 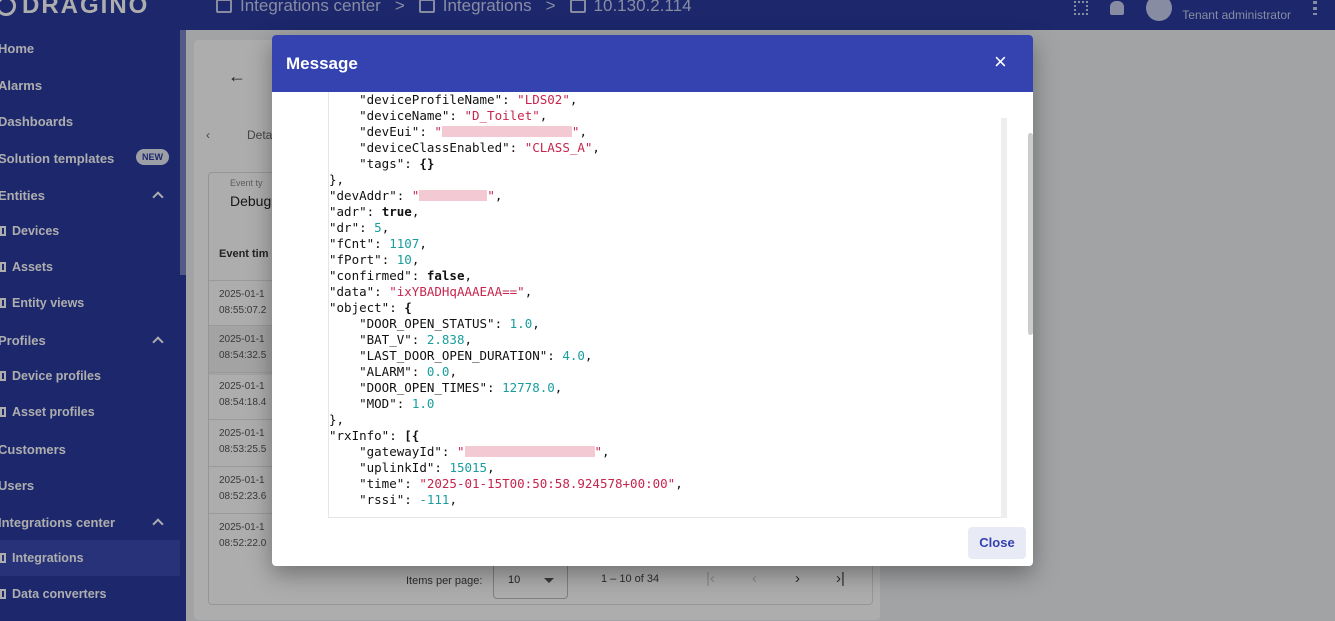 I want to click on code-line: "adr": true,, so click(x=374, y=211).